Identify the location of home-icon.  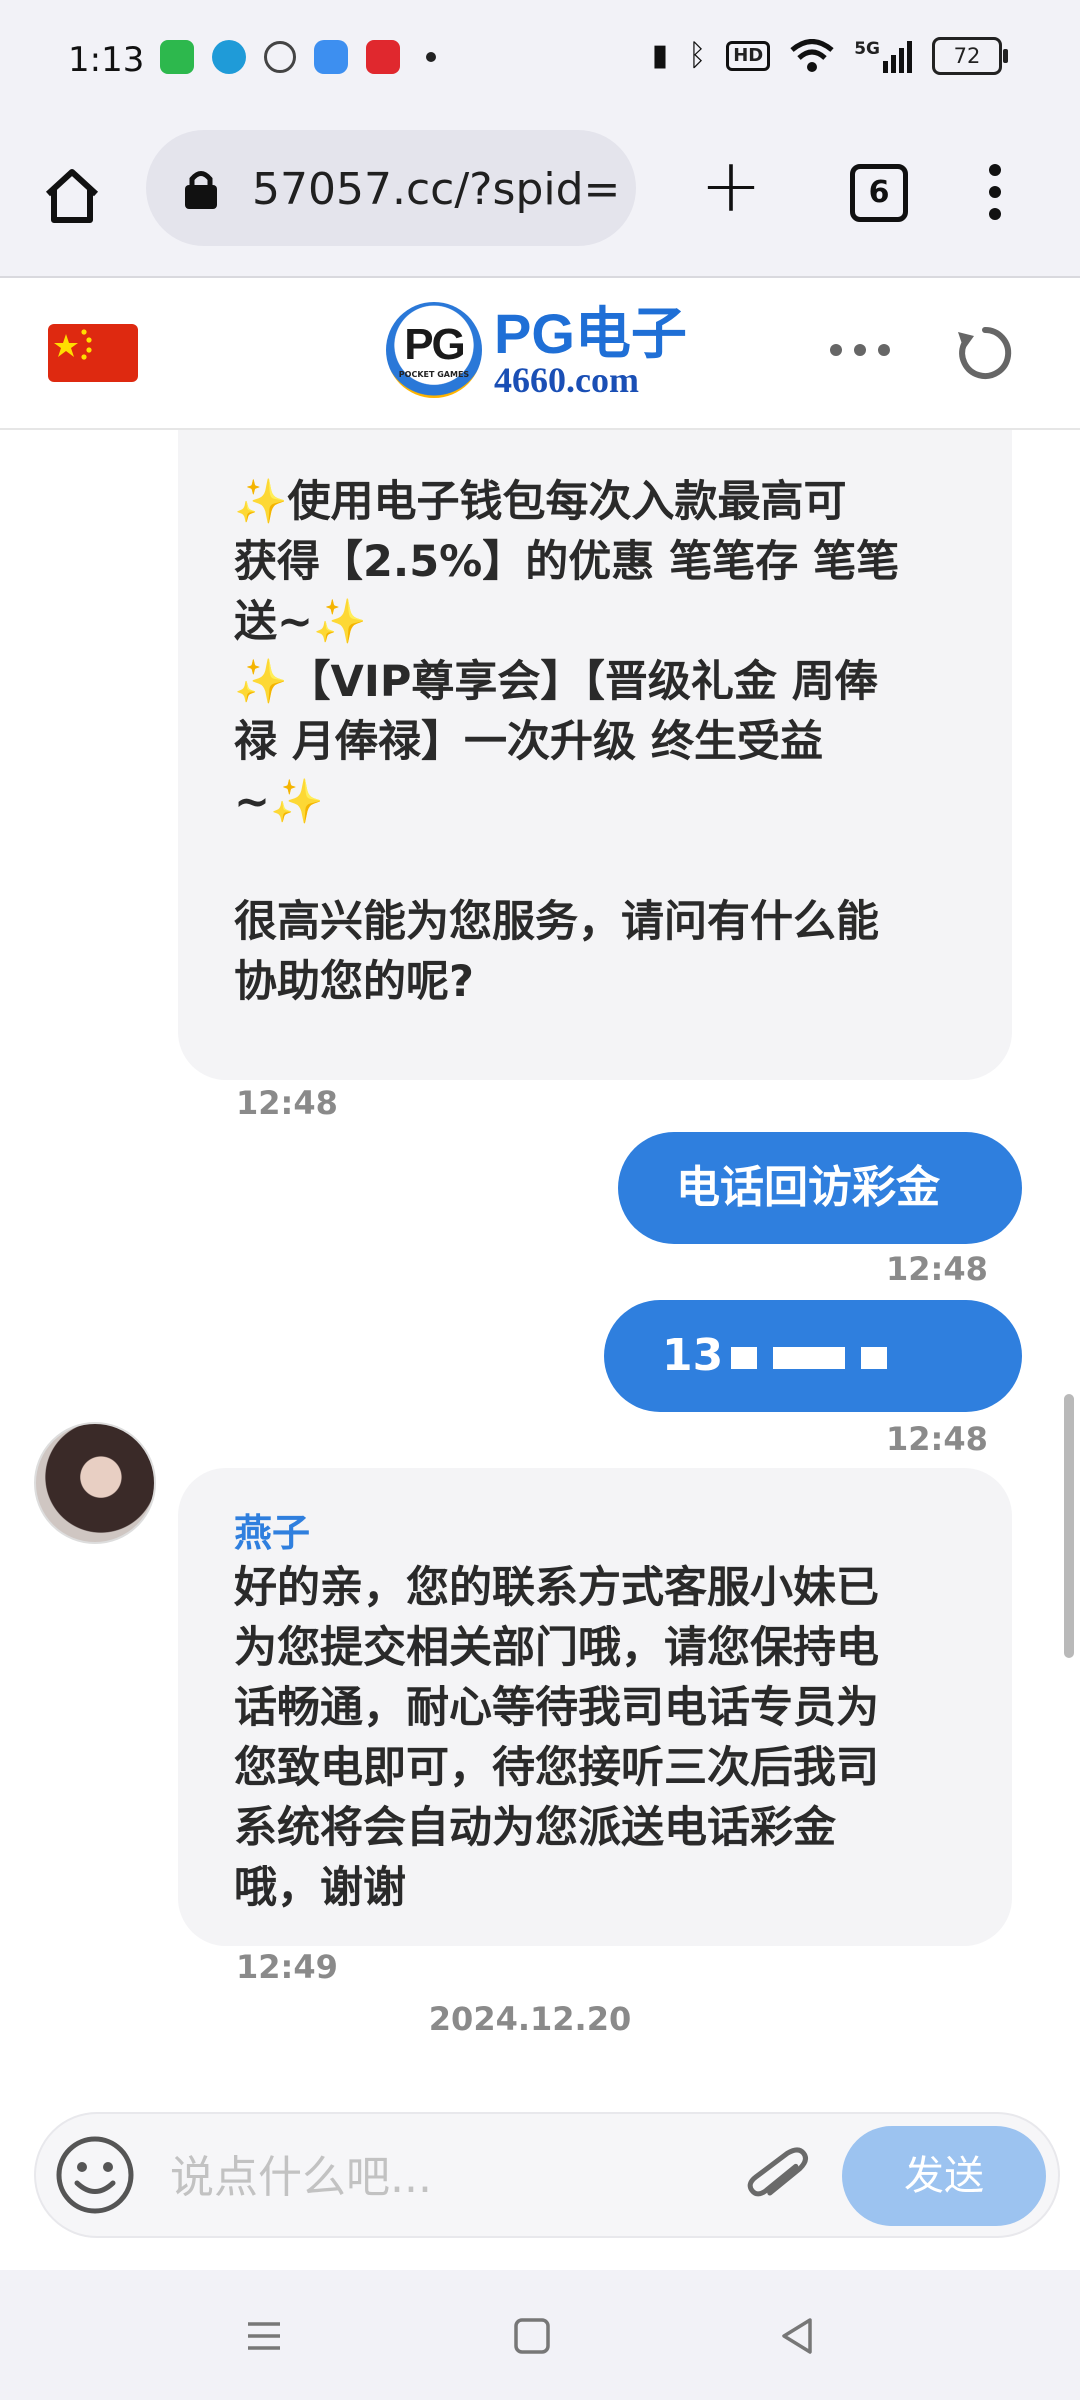
(72, 196).